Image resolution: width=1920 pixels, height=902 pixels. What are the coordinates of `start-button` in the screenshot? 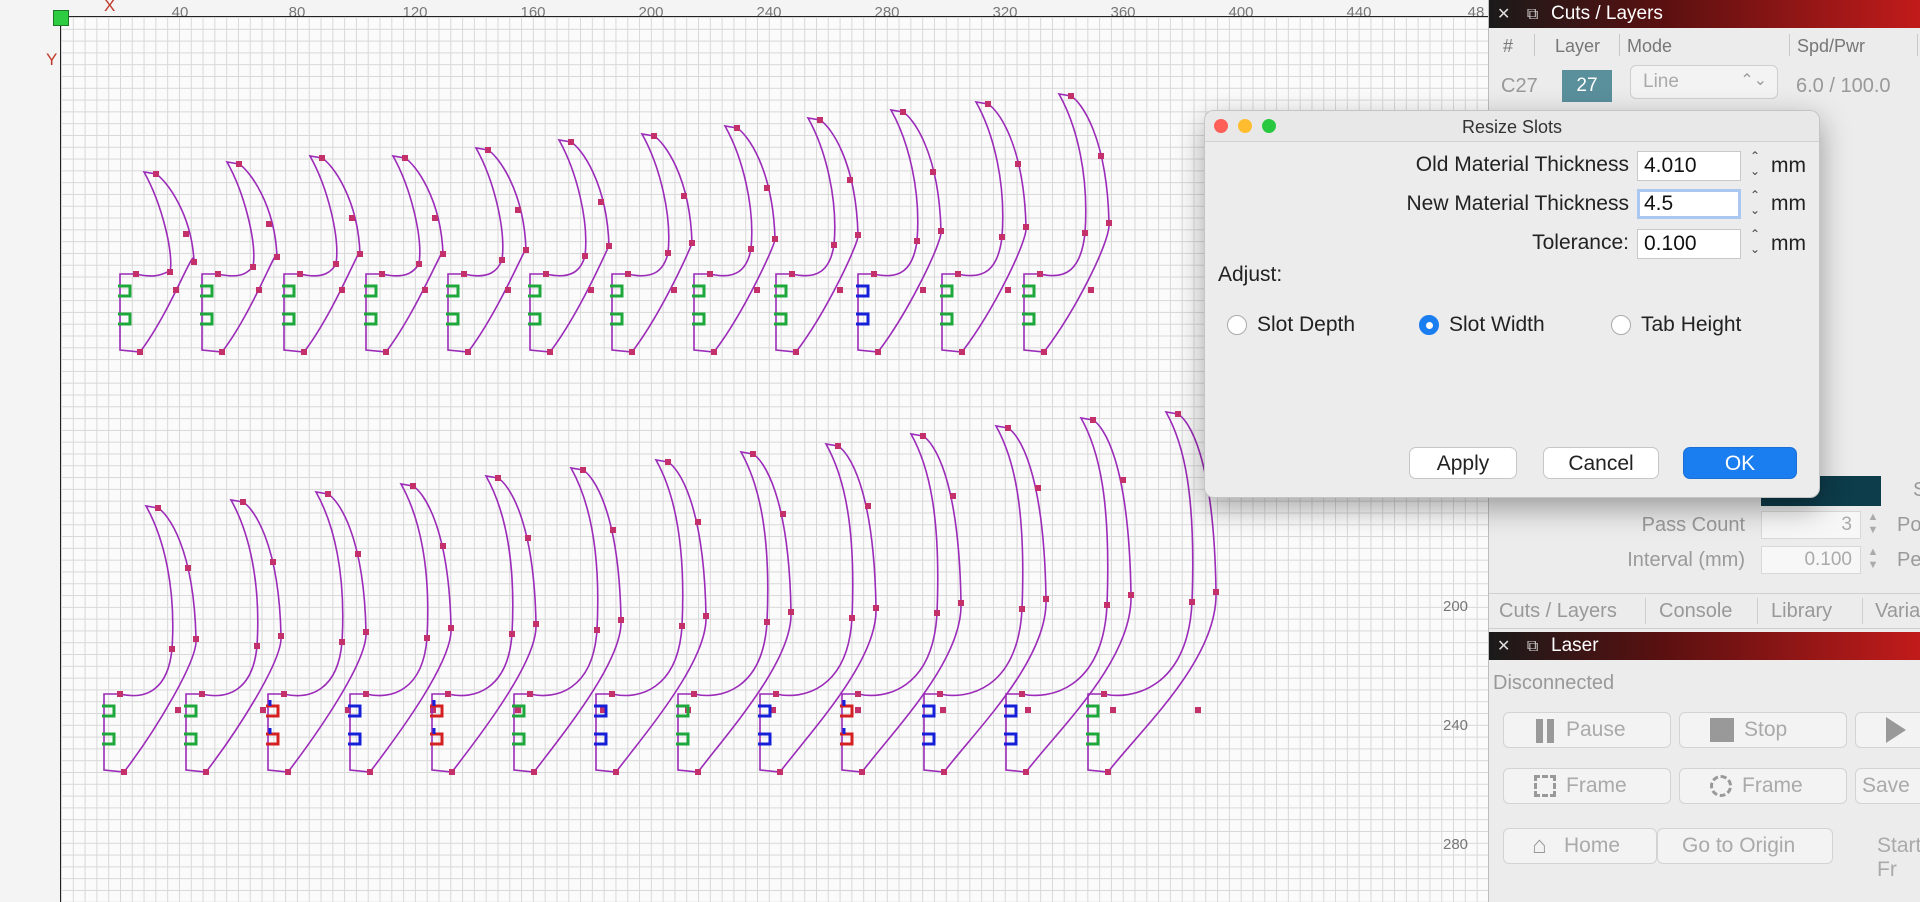 It's located at (1887, 730).